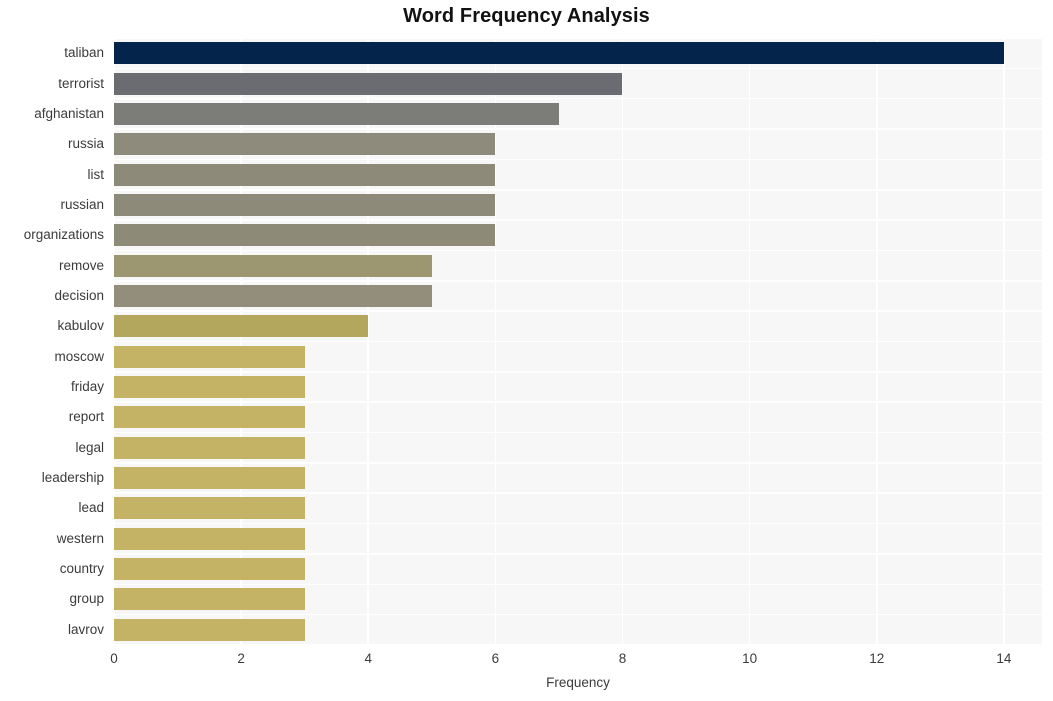 The height and width of the screenshot is (701, 1053). What do you see at coordinates (209, 387) in the screenshot?
I see `bar-friday` at bounding box center [209, 387].